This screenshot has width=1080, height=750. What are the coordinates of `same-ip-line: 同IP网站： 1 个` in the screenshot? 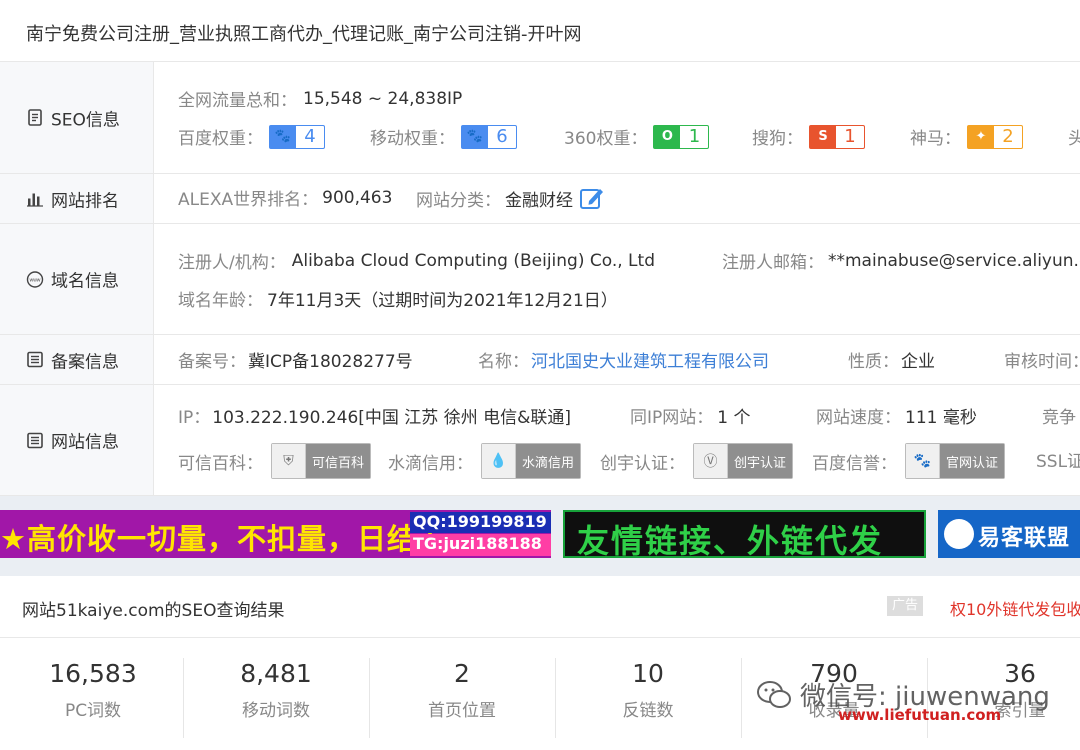 It's located at (690, 415).